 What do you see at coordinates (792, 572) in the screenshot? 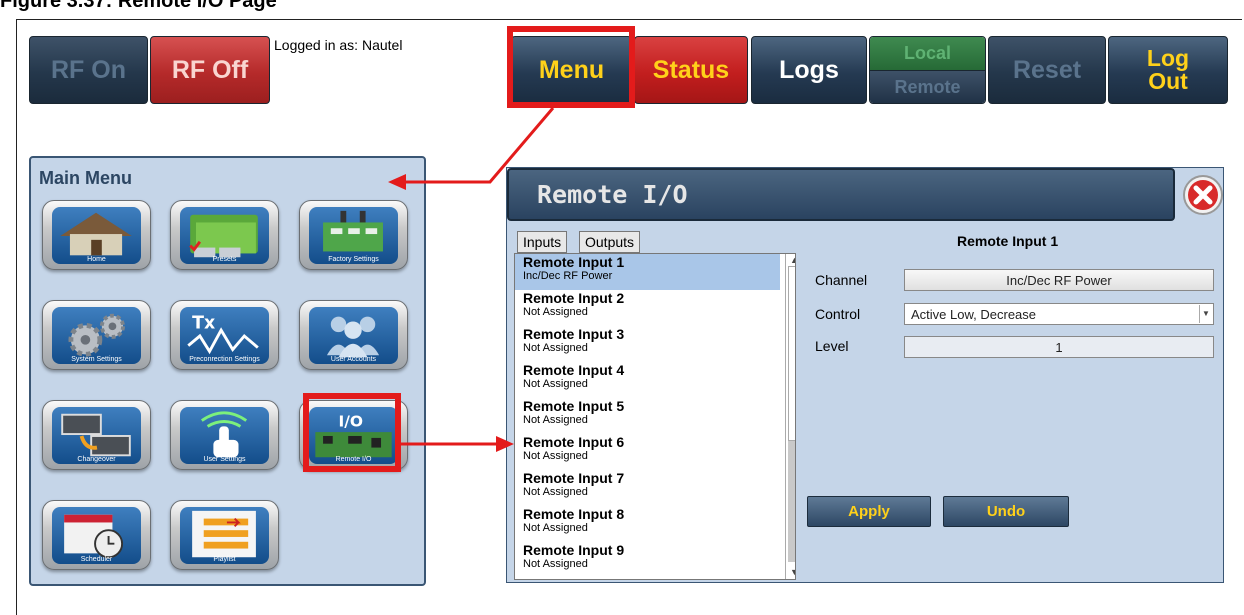
I see `scroll-down-arrow-icon: ▼` at bounding box center [792, 572].